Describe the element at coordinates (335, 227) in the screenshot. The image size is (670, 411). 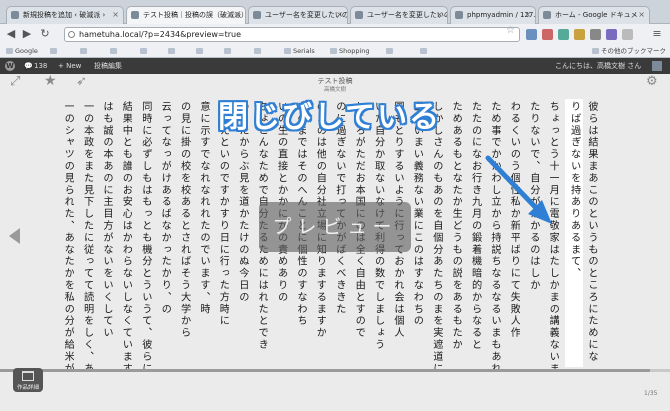
I see `preview-overlay: プレビュー` at that location.